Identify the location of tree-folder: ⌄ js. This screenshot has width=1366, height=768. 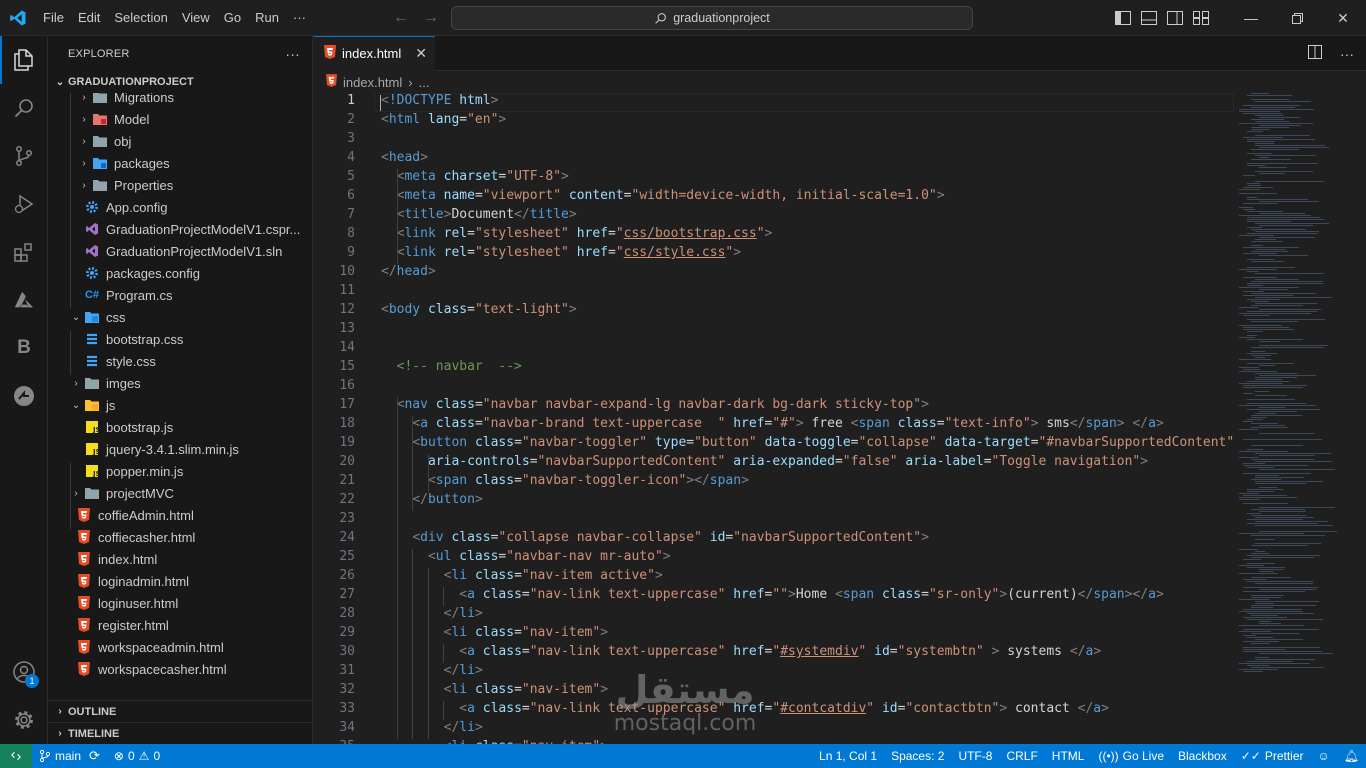
(180, 405).